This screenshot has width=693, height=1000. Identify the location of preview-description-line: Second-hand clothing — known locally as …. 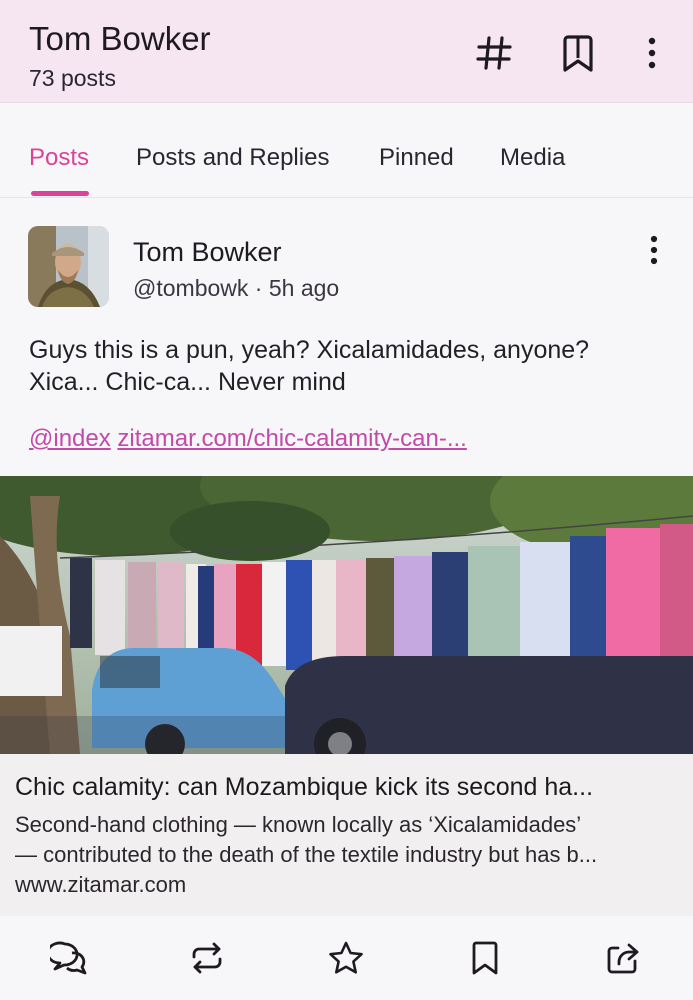
(298, 824).